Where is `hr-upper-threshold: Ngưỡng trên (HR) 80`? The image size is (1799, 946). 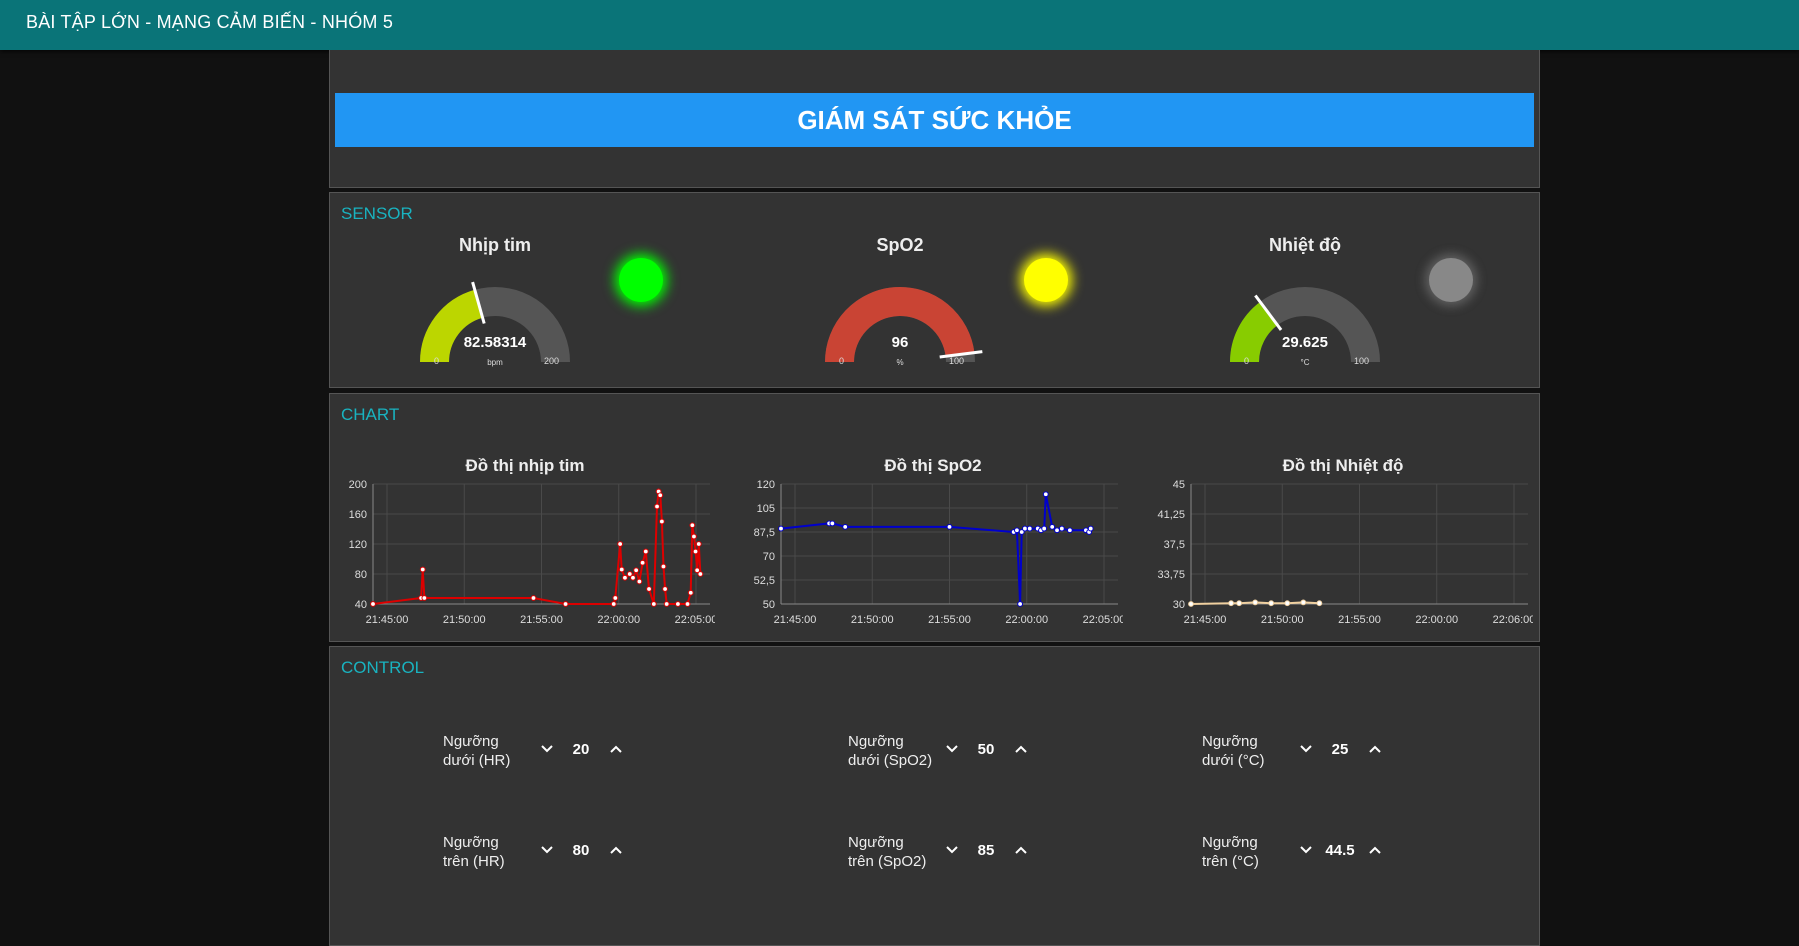 hr-upper-threshold: Ngưỡng trên (HR) 80 is located at coordinates (533, 852).